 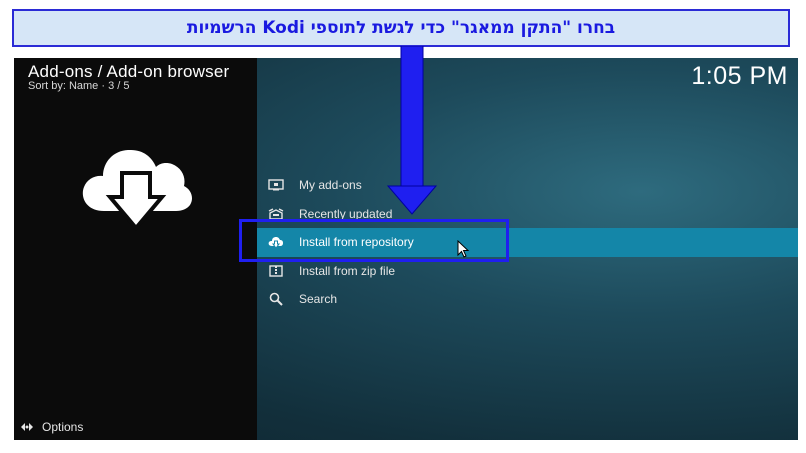 What do you see at coordinates (137, 190) in the screenshot?
I see `cloud-download-large-icon` at bounding box center [137, 190].